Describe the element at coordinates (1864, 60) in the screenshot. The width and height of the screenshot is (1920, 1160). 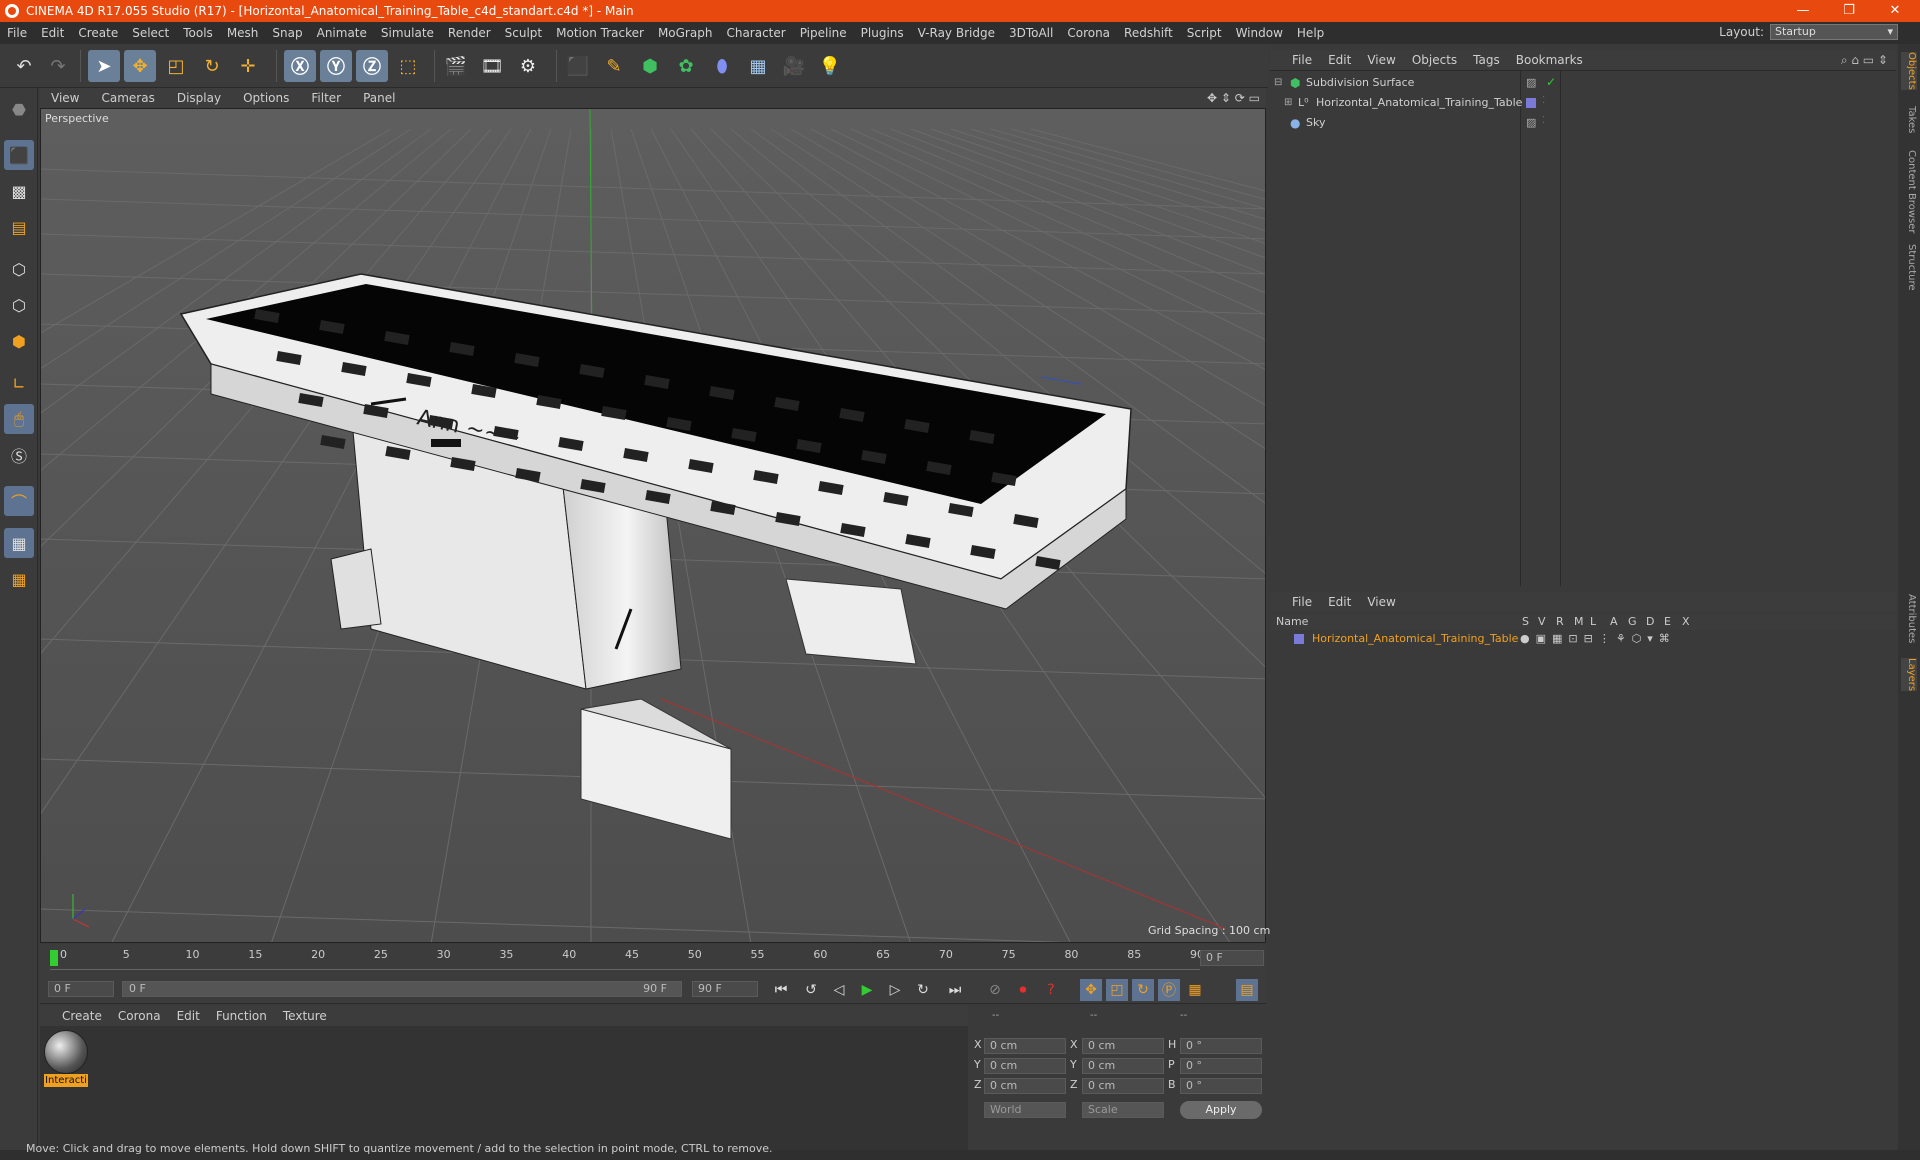
I see `object-manager-search-icon: ⌕ ⌂ ▭ ⇕` at that location.